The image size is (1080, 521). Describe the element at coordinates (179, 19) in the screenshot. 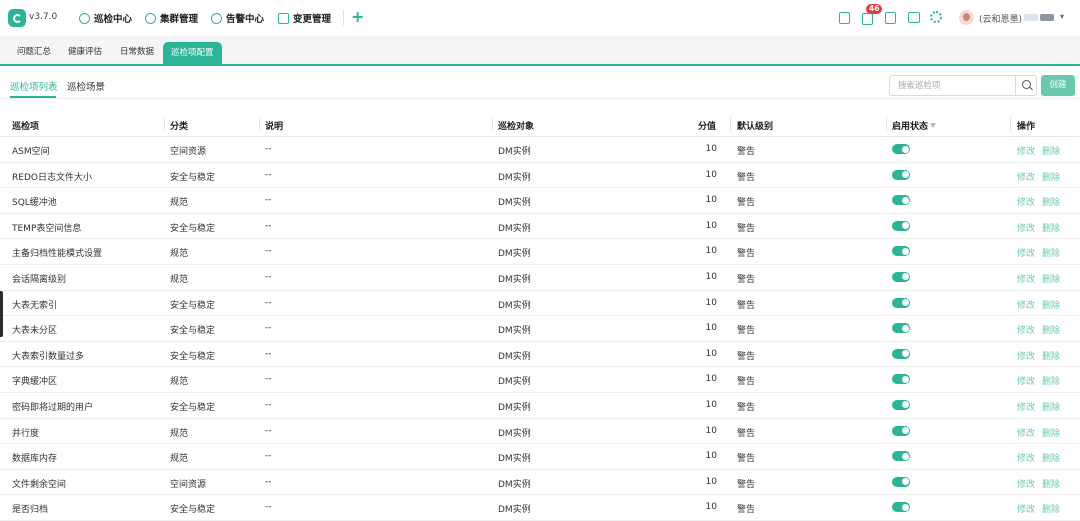

I see `nav-label: 集群管理` at that location.